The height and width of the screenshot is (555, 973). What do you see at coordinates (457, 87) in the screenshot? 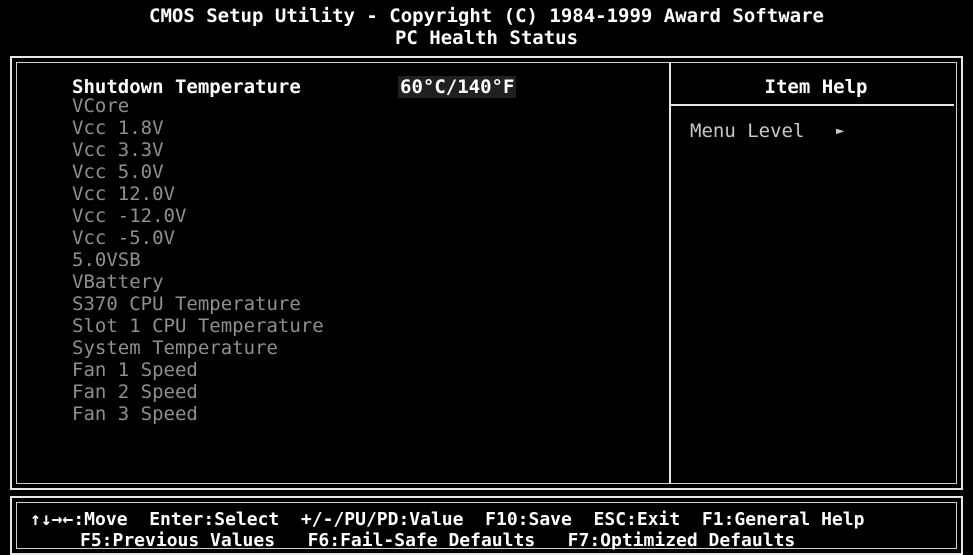
I see `shutdown-temperature-value: 60°C/140°F` at bounding box center [457, 87].